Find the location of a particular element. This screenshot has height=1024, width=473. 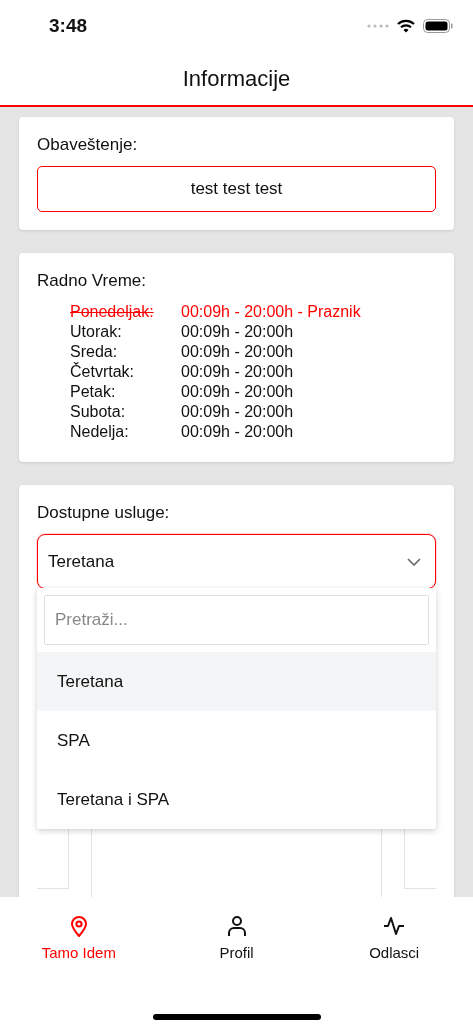

battery-icon is located at coordinates (438, 26).